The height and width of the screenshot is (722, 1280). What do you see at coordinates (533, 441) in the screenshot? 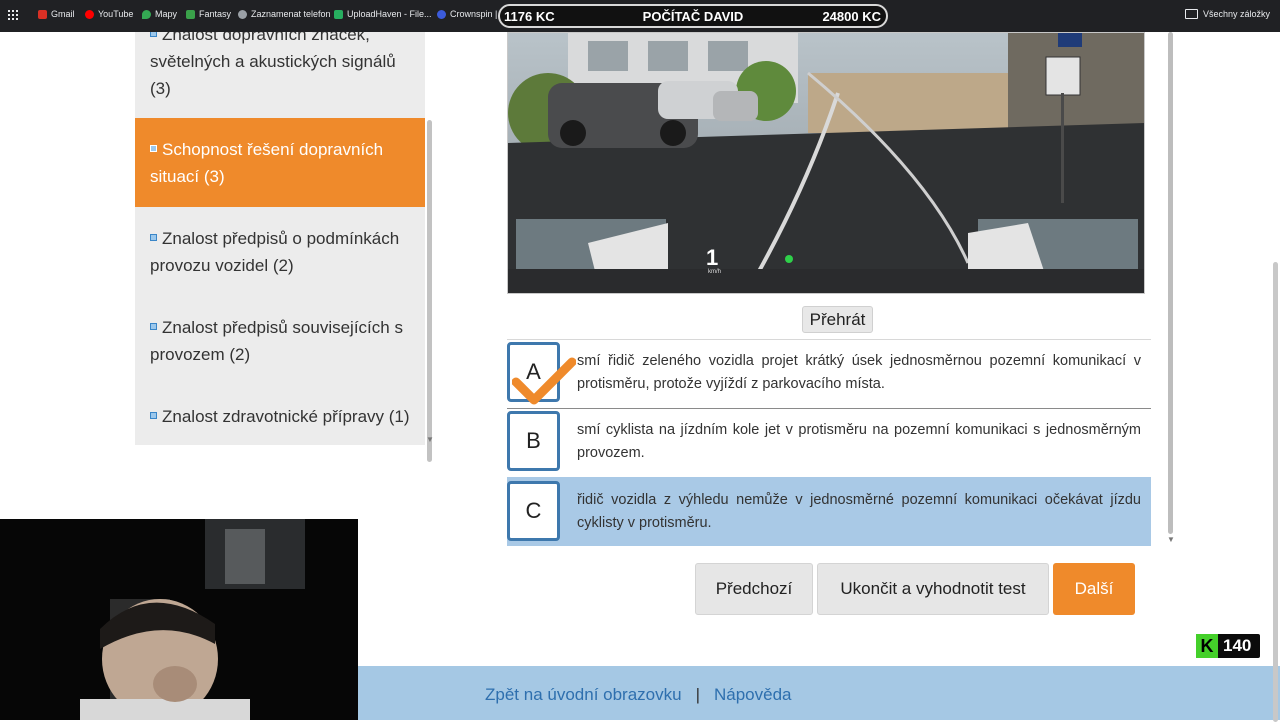
I see `answer-letter-box: B` at bounding box center [533, 441].